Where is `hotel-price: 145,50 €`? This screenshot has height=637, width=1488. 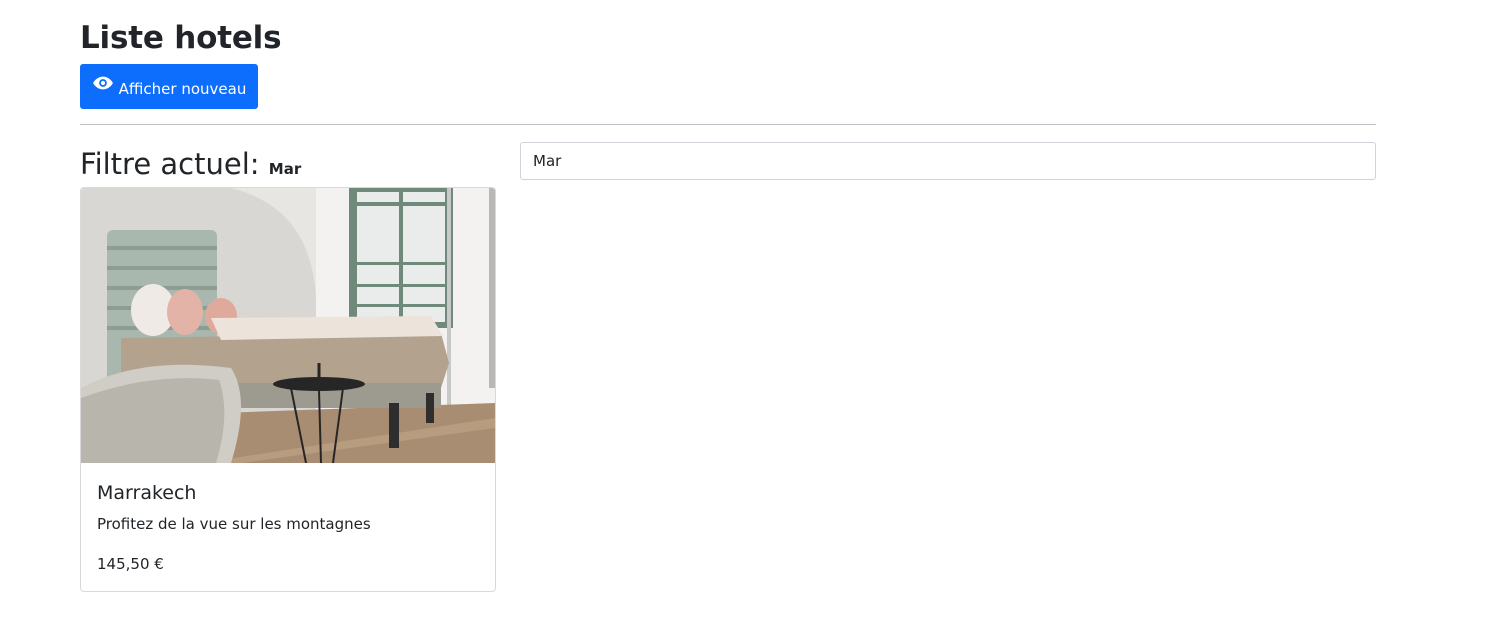 hotel-price: 145,50 € is located at coordinates (130, 564).